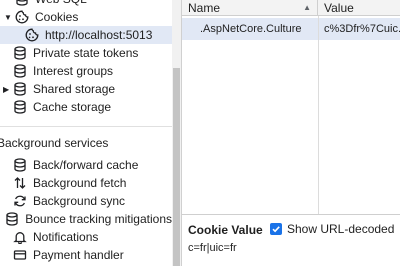 The width and height of the screenshot is (400, 266). I want to click on sidebar-item-label: Cookies, so click(57, 17).